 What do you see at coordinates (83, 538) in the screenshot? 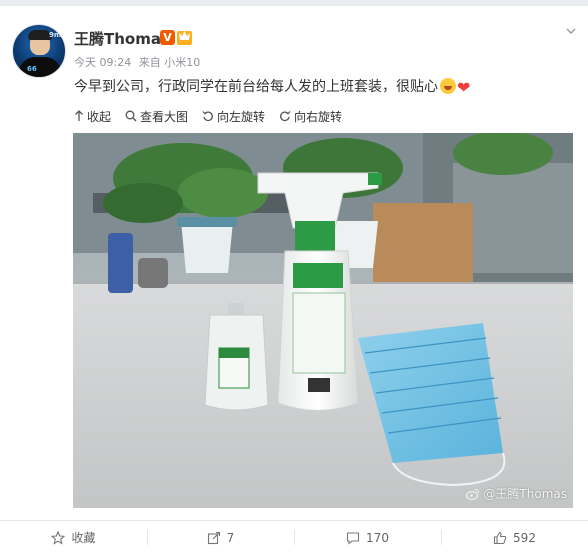
I see `favorite-label: 收藏` at bounding box center [83, 538].